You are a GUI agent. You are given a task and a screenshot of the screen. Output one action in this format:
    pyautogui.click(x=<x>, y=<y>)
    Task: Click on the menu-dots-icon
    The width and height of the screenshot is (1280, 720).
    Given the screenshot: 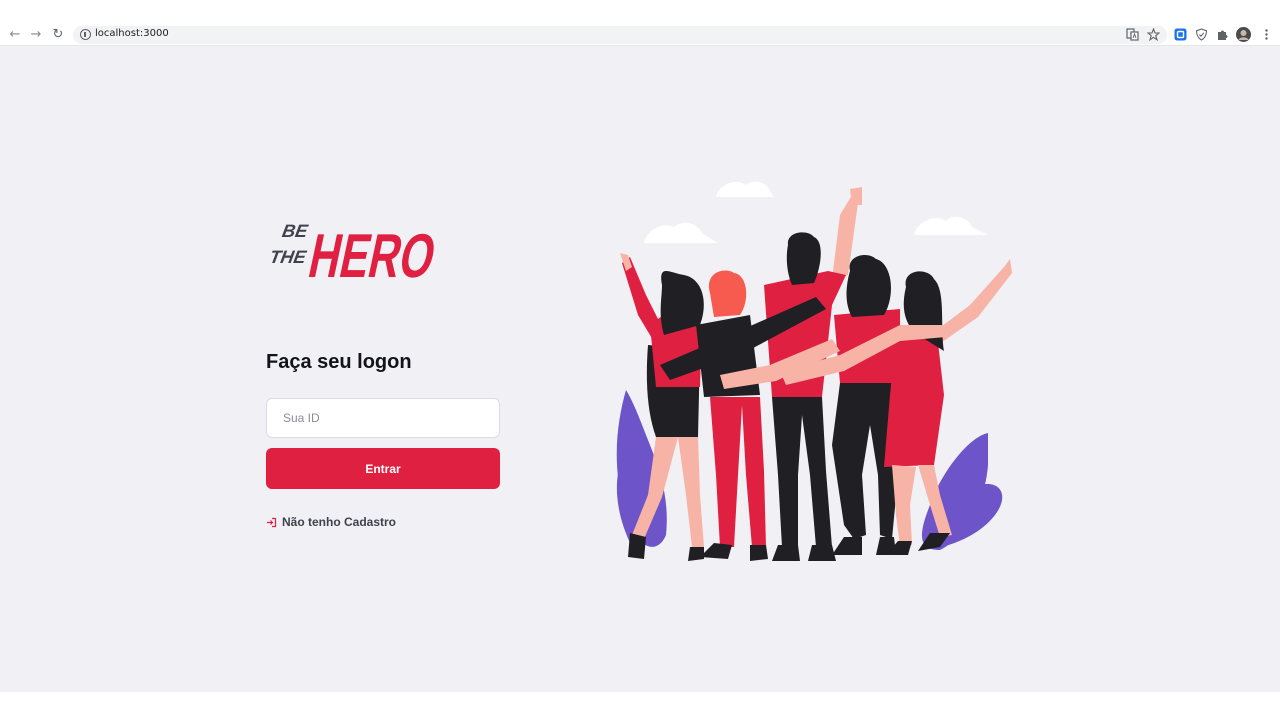 What is the action you would take?
    pyautogui.click(x=1266, y=34)
    